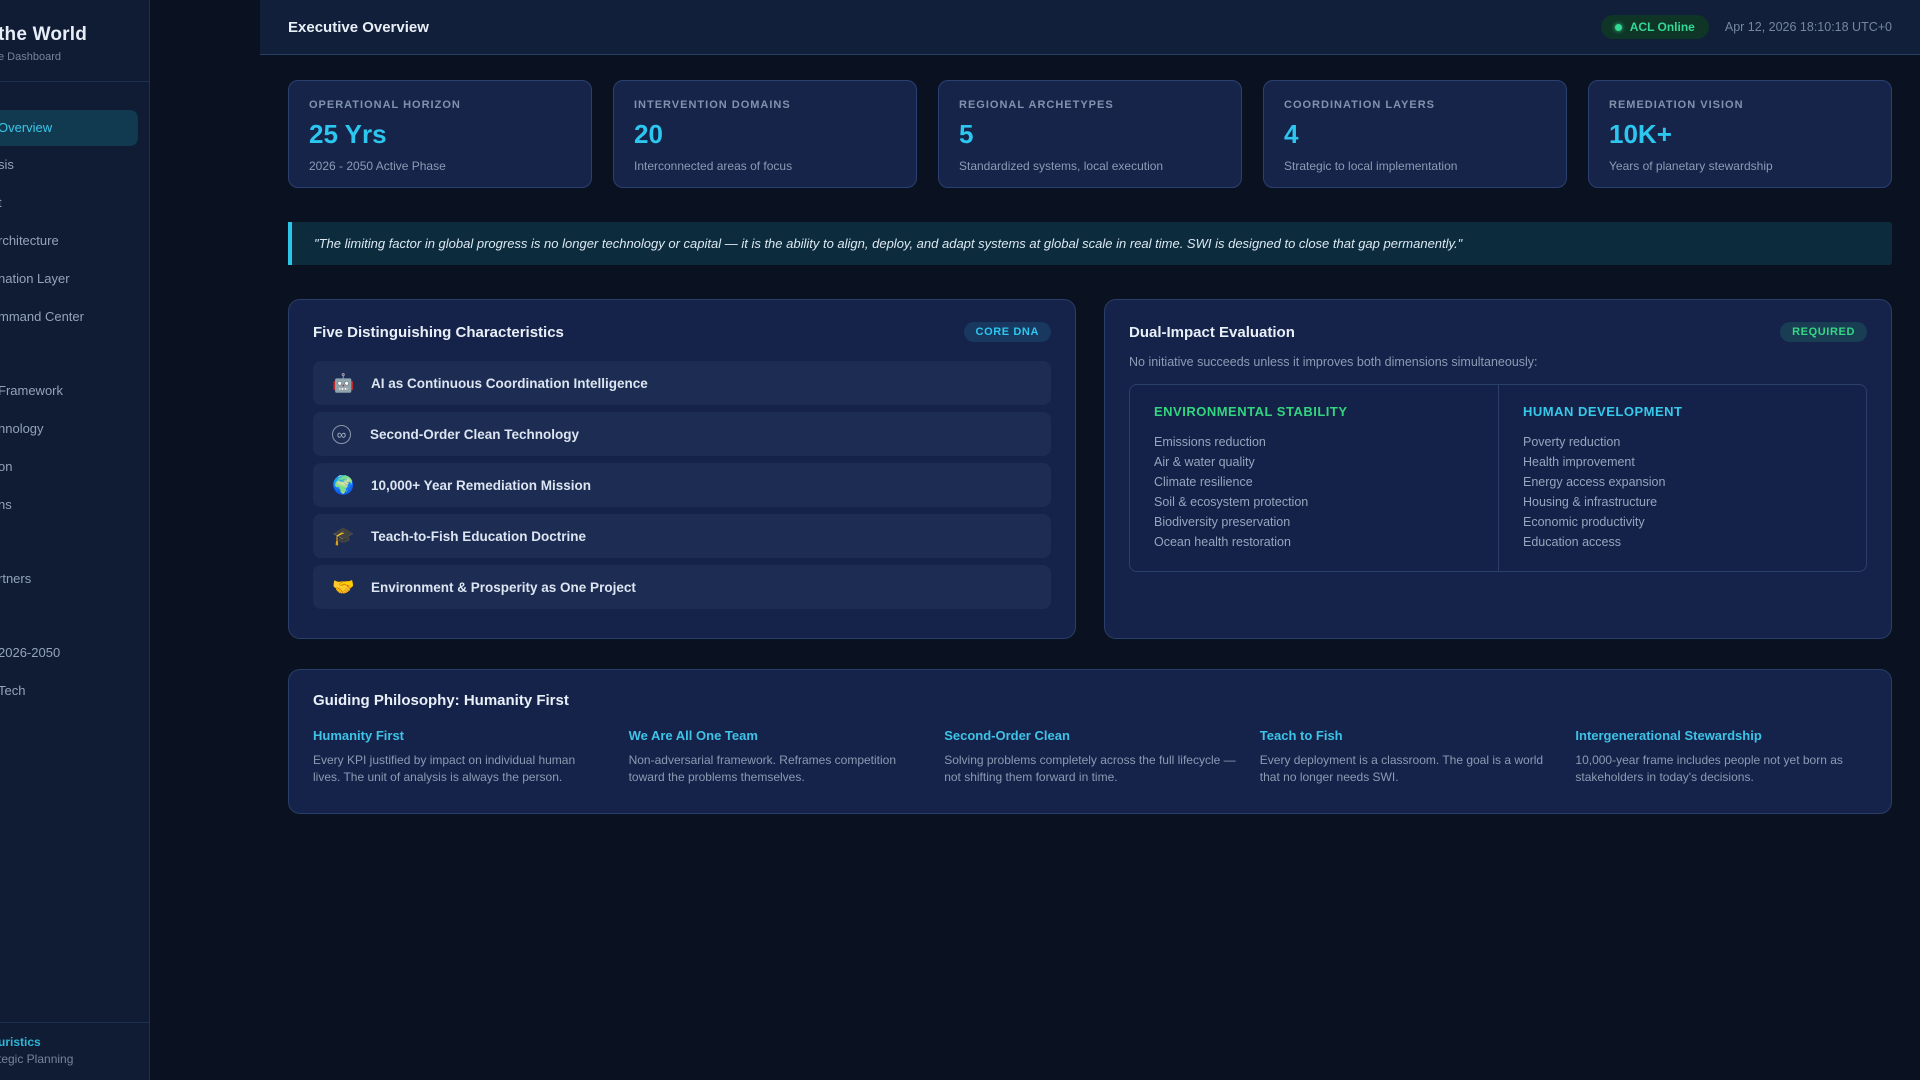 The image size is (1920, 1080). I want to click on status-dot-icon, so click(1618, 27).